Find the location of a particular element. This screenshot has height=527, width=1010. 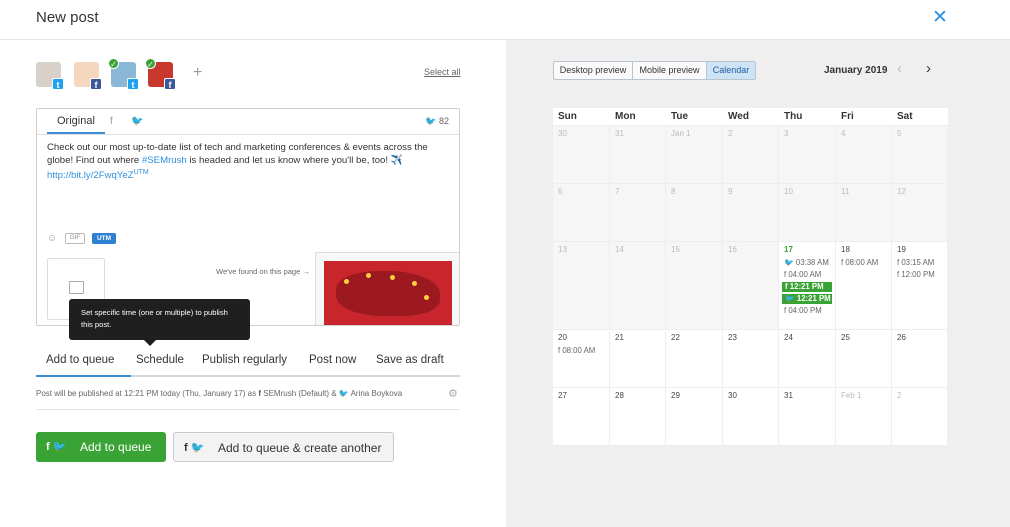

add-account-icon: + is located at coordinates (197, 73).